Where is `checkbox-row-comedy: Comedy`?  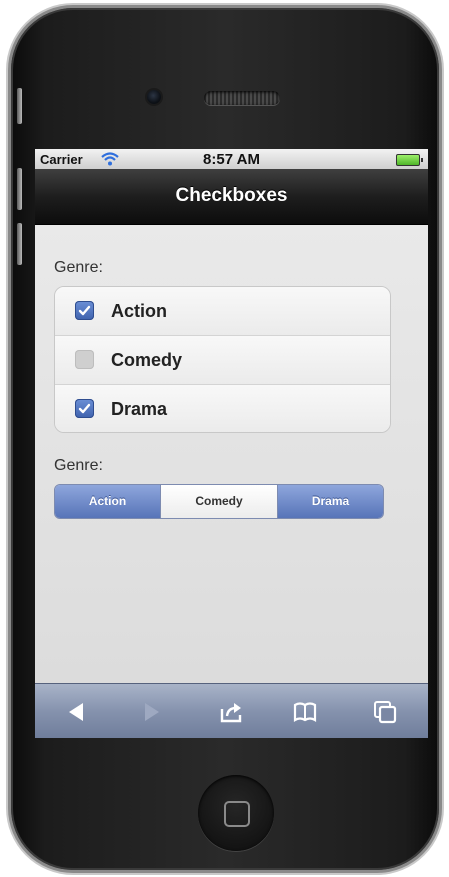 checkbox-row-comedy: Comedy is located at coordinates (222, 360).